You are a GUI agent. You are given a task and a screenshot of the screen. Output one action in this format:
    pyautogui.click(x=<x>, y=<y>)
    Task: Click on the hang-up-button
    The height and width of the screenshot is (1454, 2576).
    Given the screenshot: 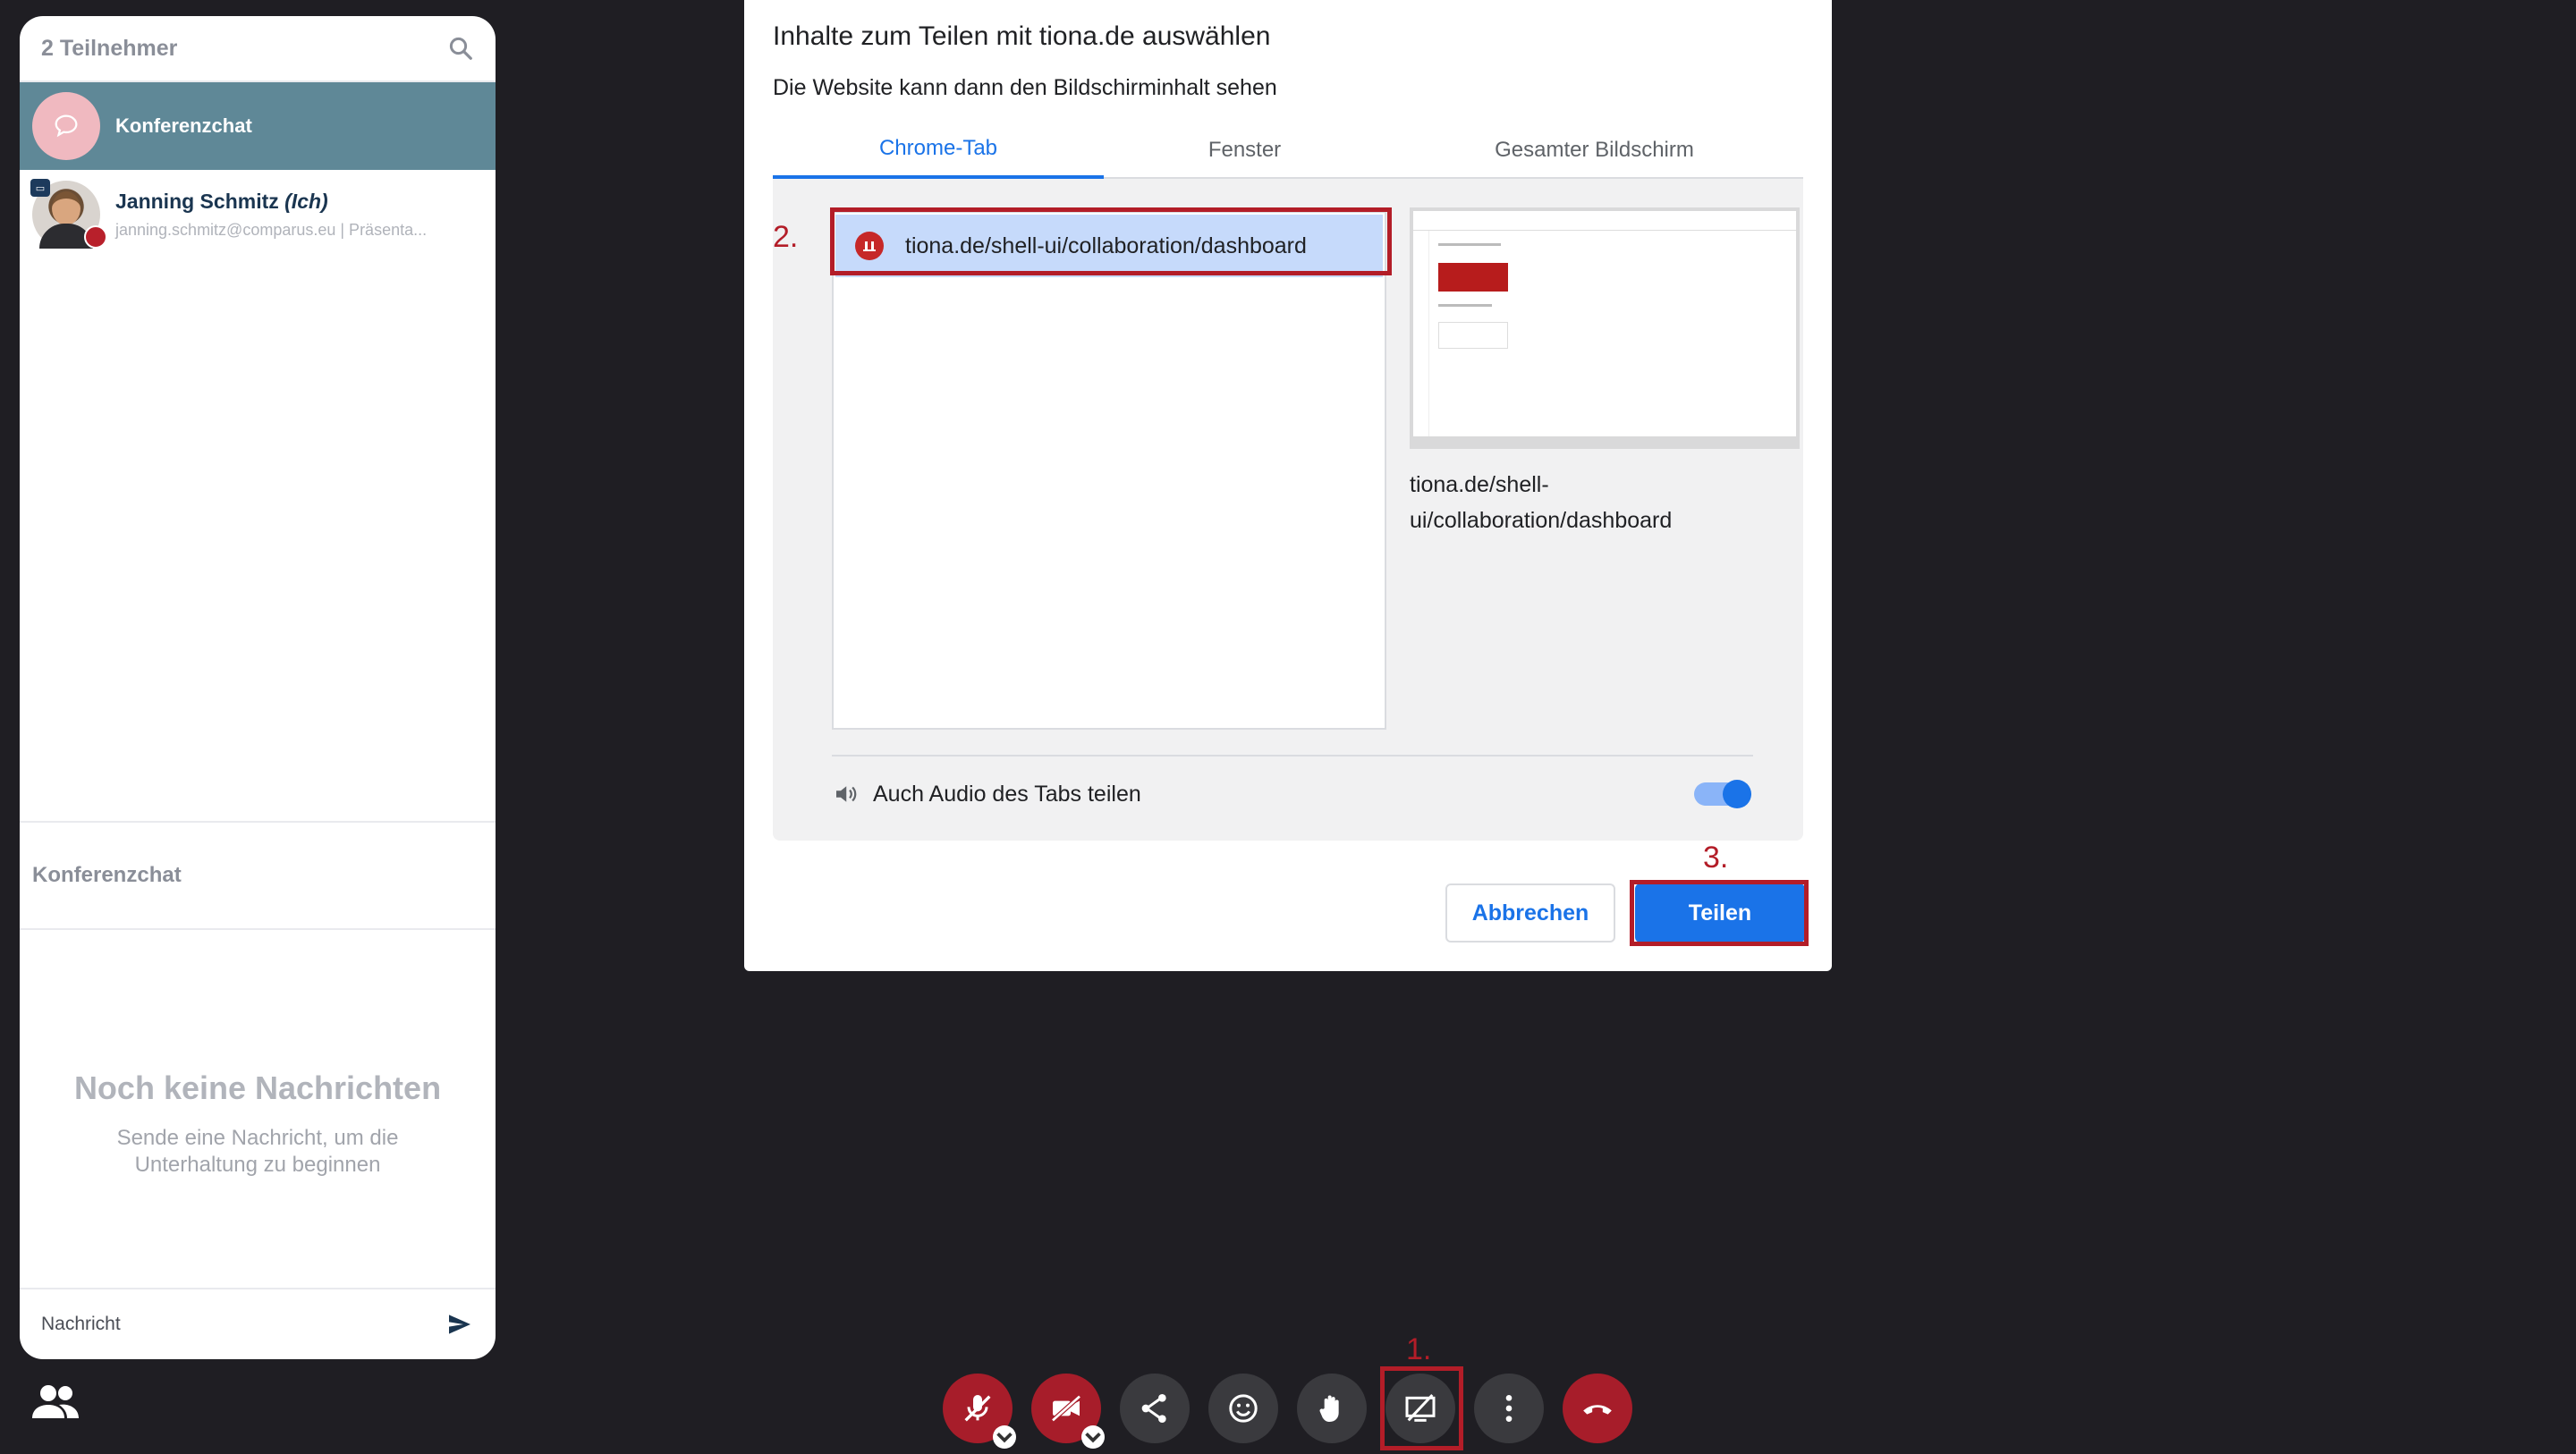 What is the action you would take?
    pyautogui.click(x=1597, y=1409)
    